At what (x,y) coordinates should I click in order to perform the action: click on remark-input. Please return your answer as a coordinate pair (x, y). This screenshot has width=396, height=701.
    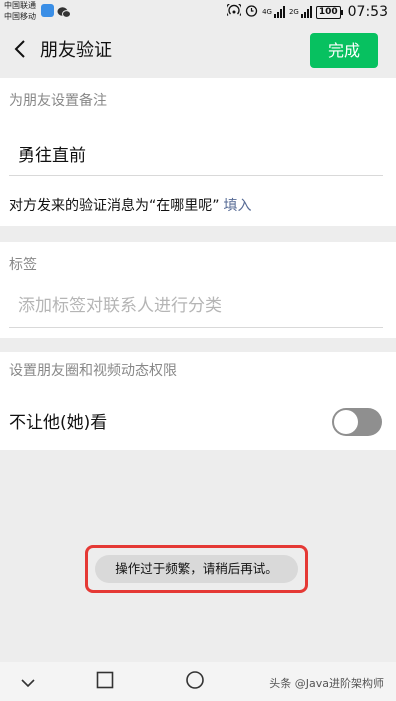
    Looking at the image, I should click on (196, 154).